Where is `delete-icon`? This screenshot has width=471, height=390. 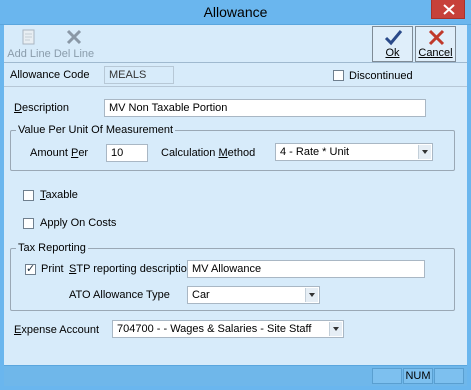 delete-icon is located at coordinates (74, 37).